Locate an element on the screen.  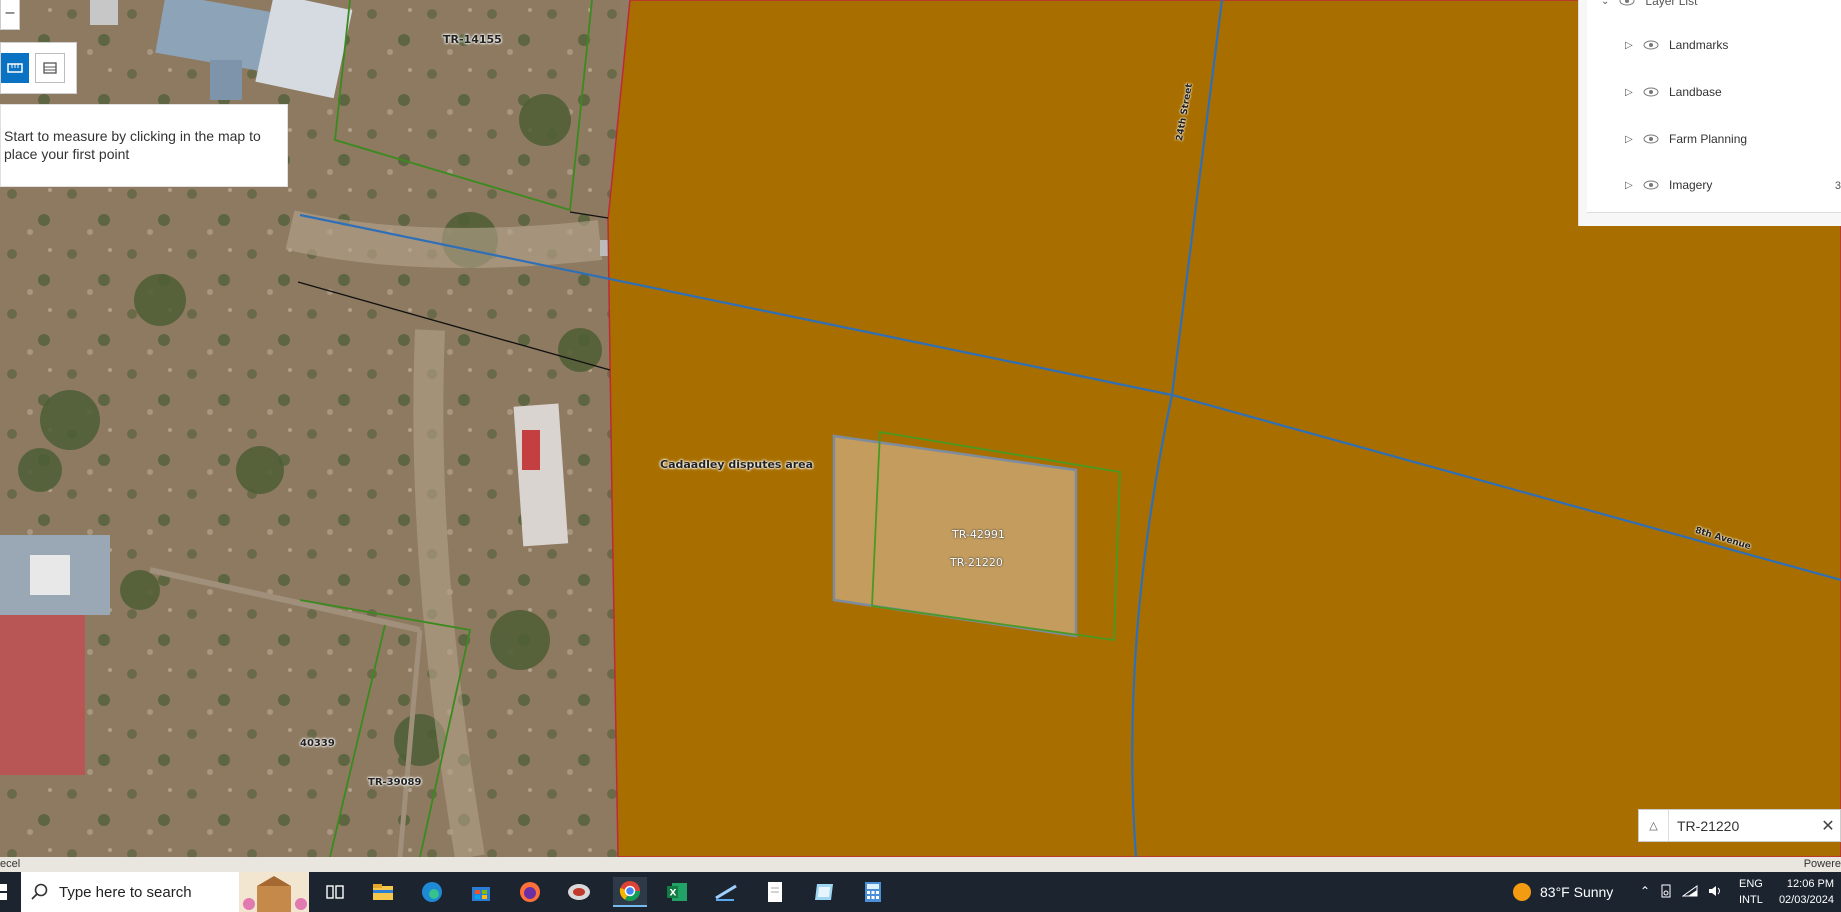
parcel-label-40339: 40339 is located at coordinates (317, 743).